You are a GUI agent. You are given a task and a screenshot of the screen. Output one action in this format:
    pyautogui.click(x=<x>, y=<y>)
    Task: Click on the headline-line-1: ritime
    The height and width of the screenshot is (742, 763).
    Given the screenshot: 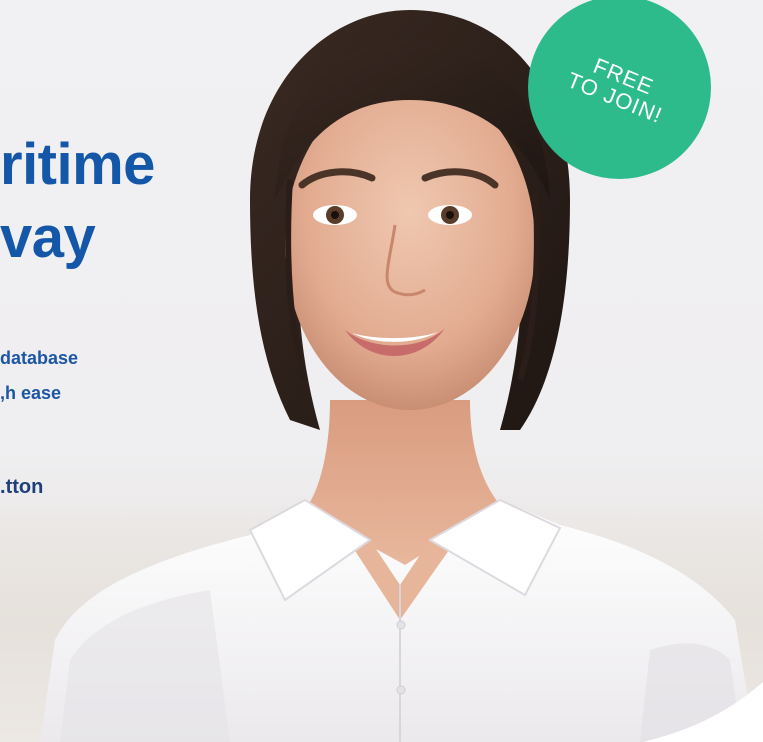 What is the action you would take?
    pyautogui.click(x=77, y=164)
    